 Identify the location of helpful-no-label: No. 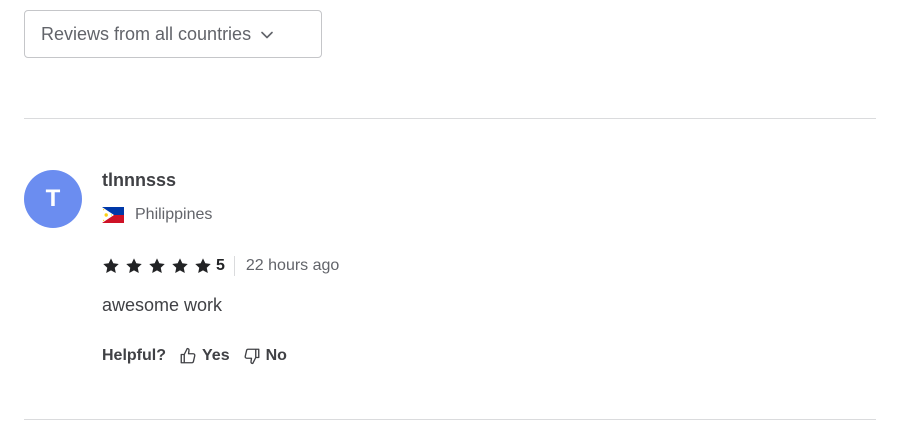
(276, 355).